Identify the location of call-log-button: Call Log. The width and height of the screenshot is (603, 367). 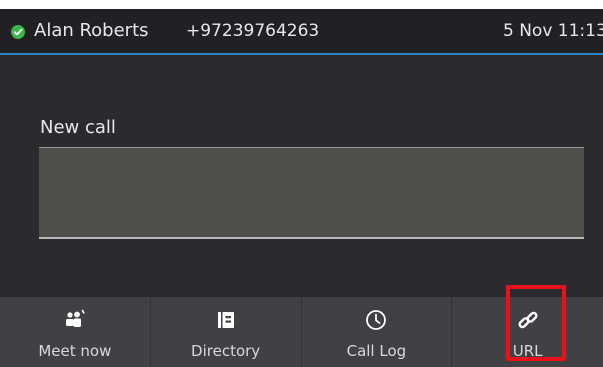
(377, 332).